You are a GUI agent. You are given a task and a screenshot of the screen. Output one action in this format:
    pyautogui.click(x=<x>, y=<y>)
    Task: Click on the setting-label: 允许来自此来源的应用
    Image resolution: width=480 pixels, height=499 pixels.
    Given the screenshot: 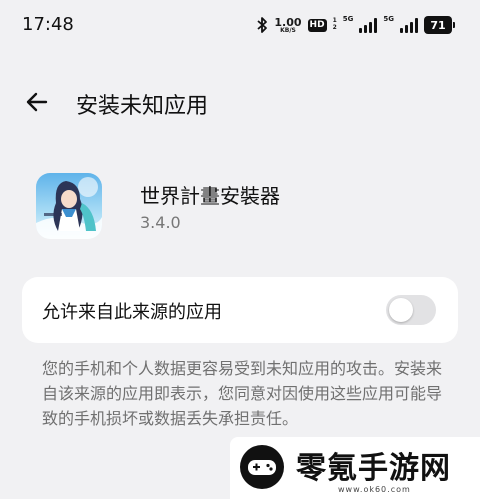 What is the action you would take?
    pyautogui.click(x=132, y=312)
    